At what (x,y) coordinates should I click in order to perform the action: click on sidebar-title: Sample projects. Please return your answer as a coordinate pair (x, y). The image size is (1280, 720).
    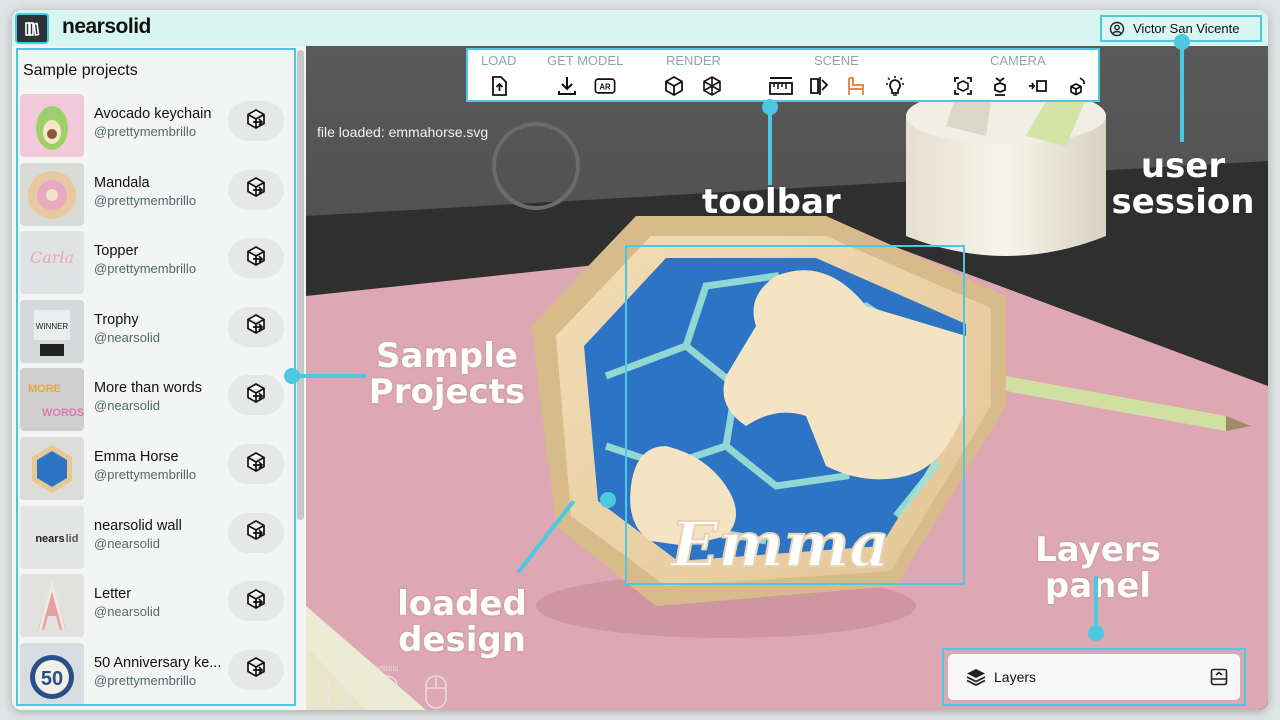
    Looking at the image, I should click on (80, 70).